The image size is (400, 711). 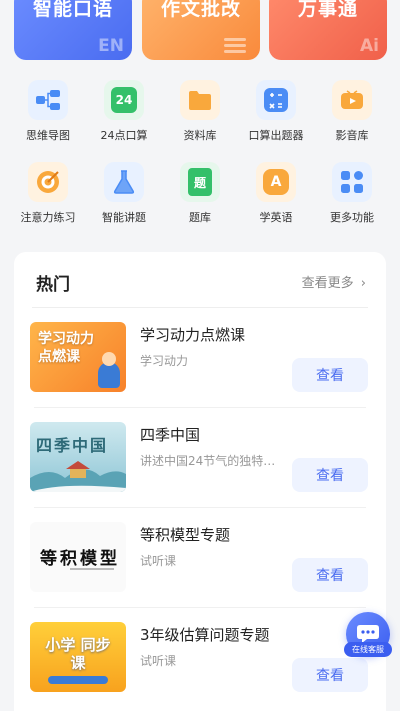 I want to click on feature-smart-lecture: 智能讲题, so click(x=124, y=193).